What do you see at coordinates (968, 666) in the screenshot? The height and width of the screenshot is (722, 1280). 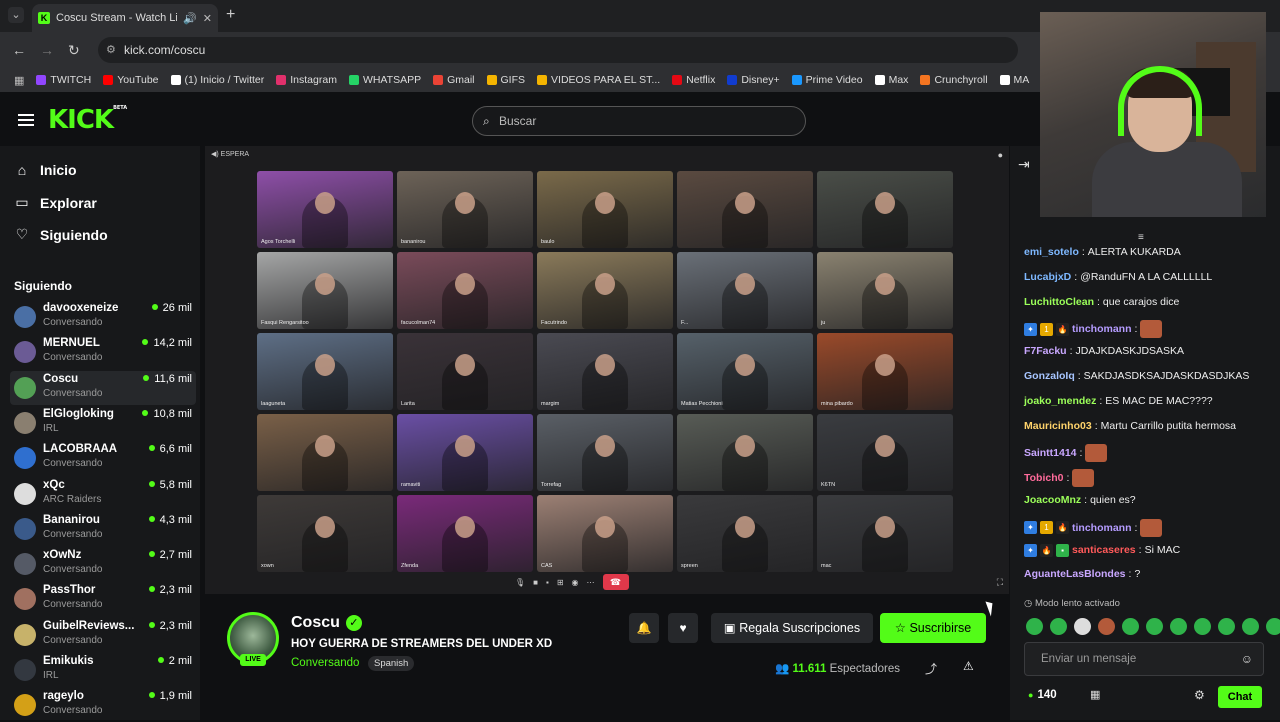 I see `report-icon: ⚠` at bounding box center [968, 666].